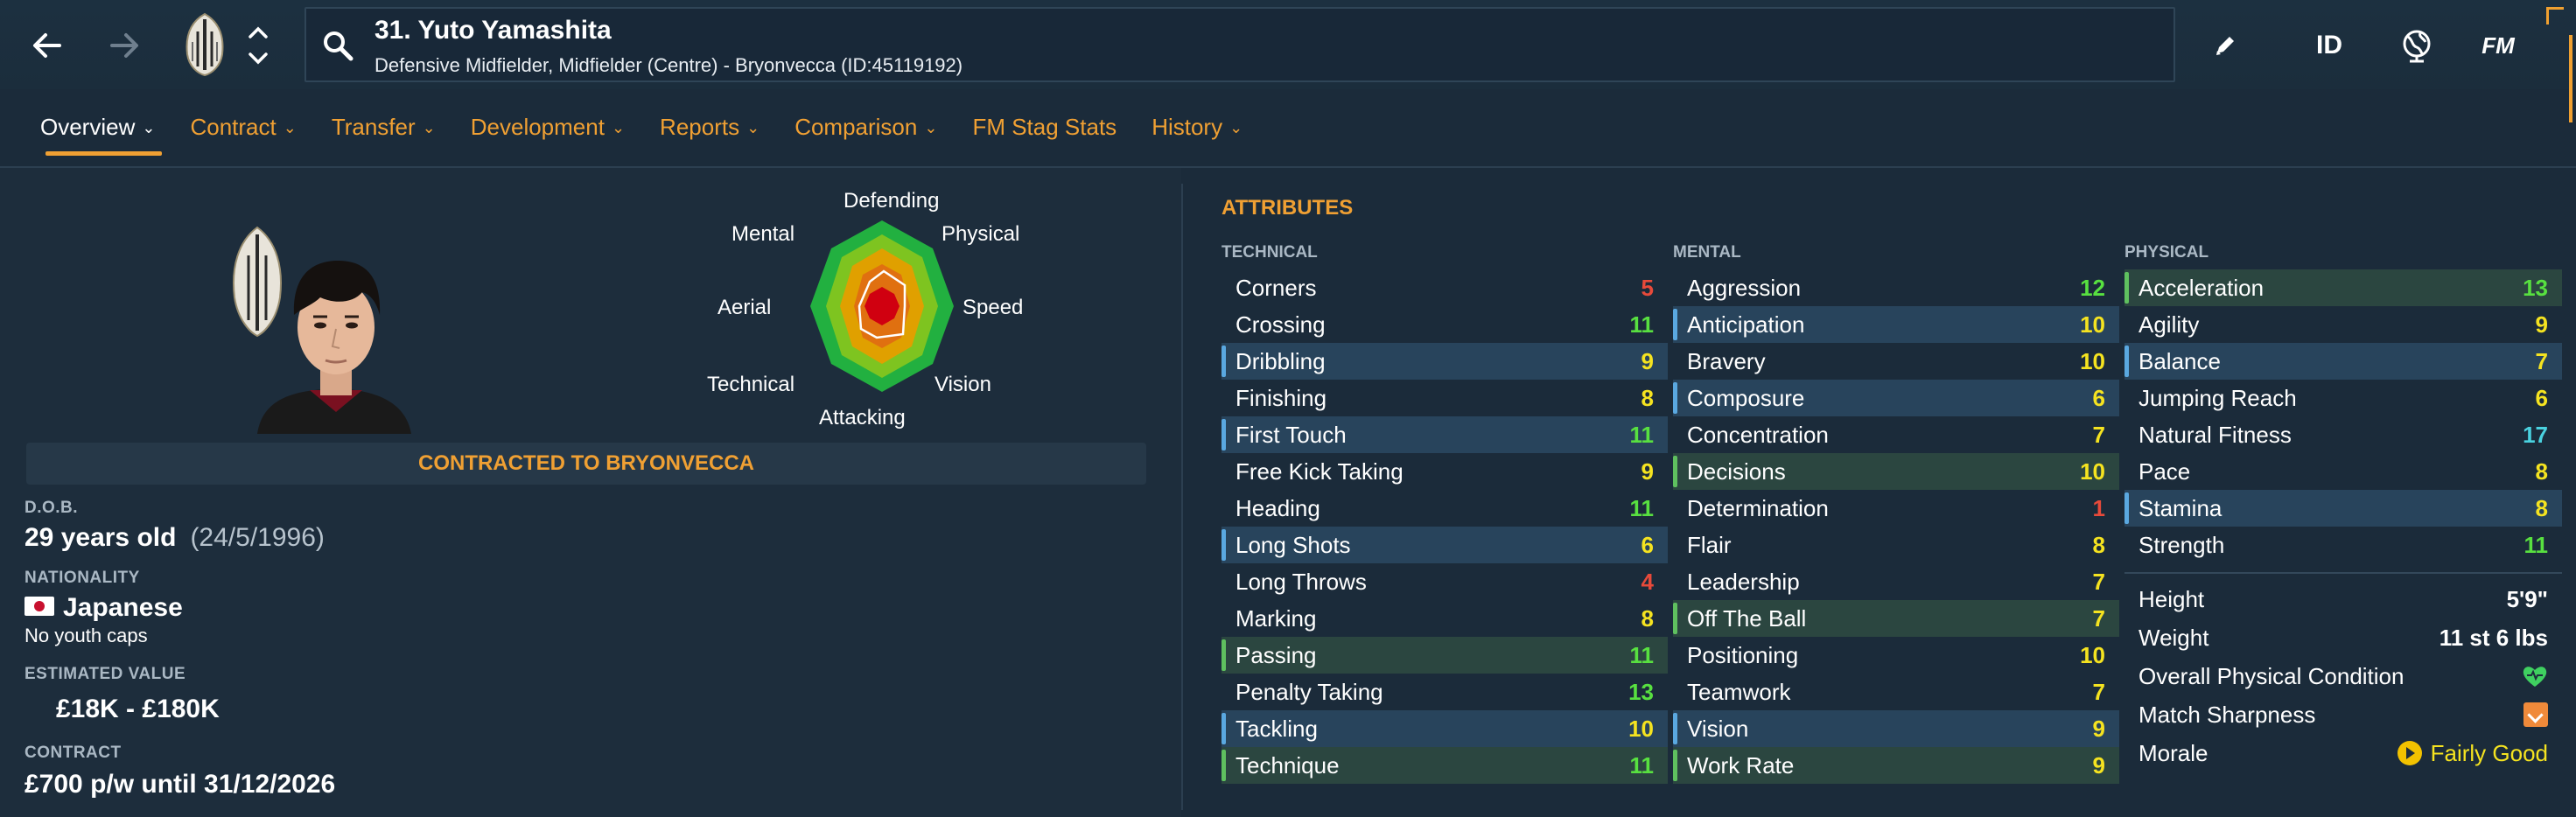  Describe the element at coordinates (2343, 599) in the screenshot. I see `height-row: Height 5'9"` at that location.